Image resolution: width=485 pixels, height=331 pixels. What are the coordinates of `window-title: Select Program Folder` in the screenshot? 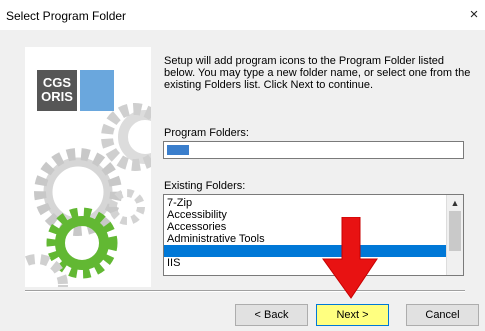 It's located at (66, 16).